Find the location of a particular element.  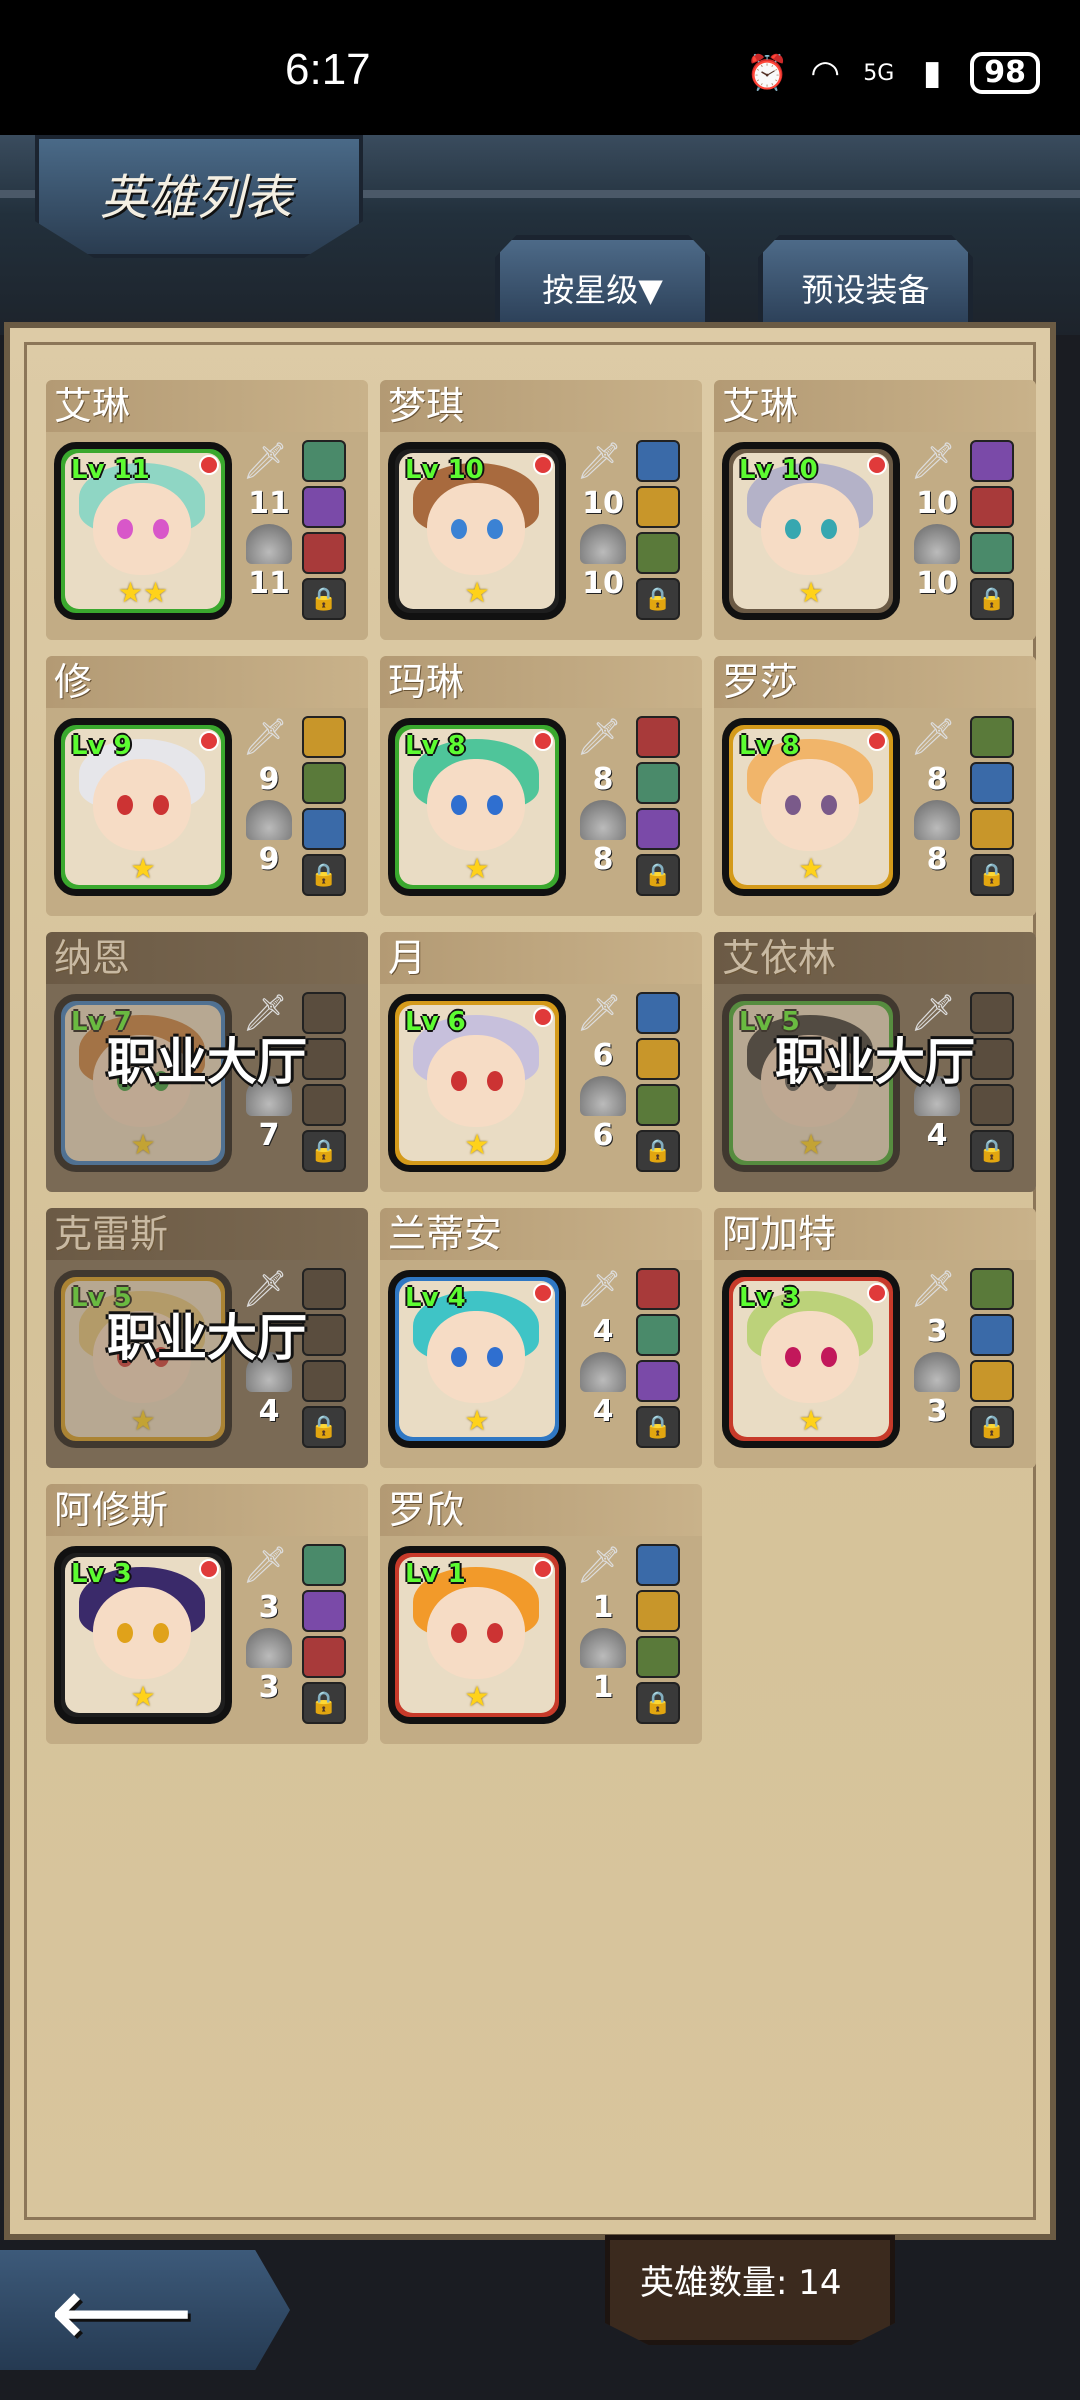

hero-portrait: Lv 9 ★ is located at coordinates (143, 807).